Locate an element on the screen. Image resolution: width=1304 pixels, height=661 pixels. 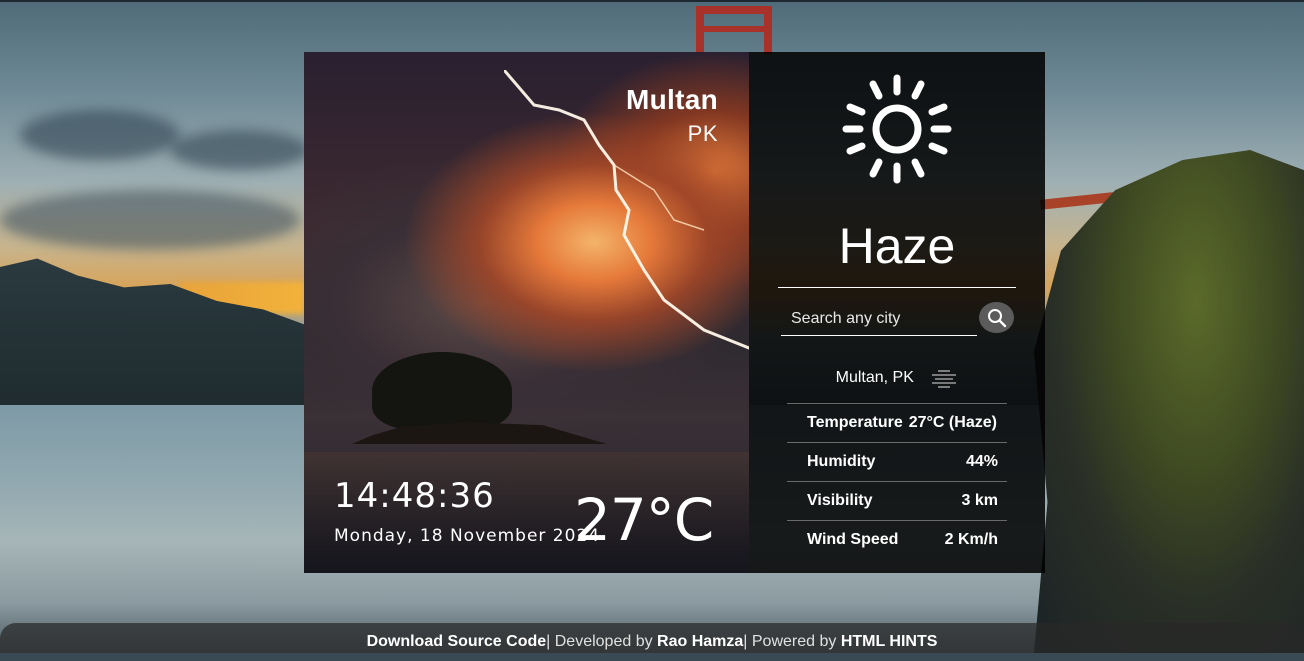
city-name: Multan is located at coordinates (671, 99).